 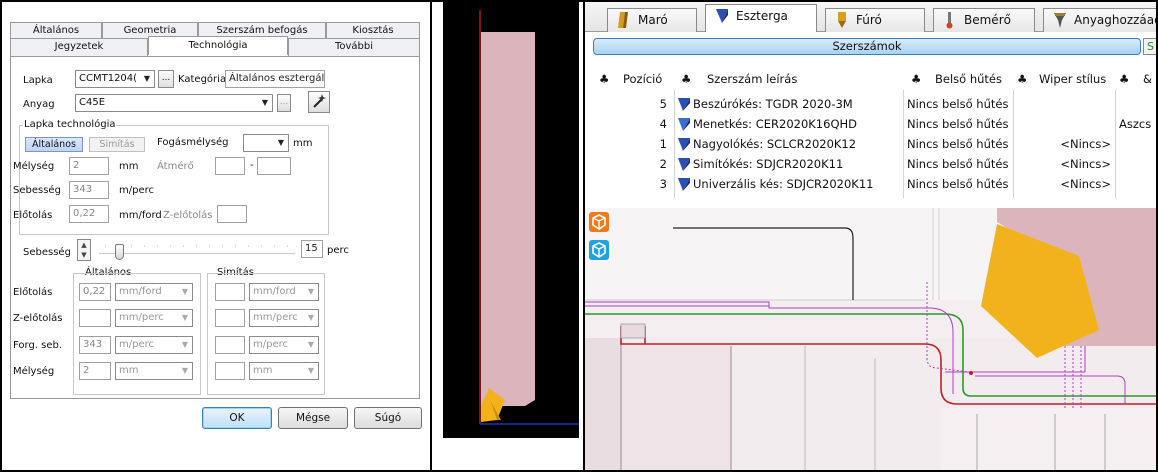 What do you see at coordinates (95, 318) in the screenshot?
I see `grid-general-value` at bounding box center [95, 318].